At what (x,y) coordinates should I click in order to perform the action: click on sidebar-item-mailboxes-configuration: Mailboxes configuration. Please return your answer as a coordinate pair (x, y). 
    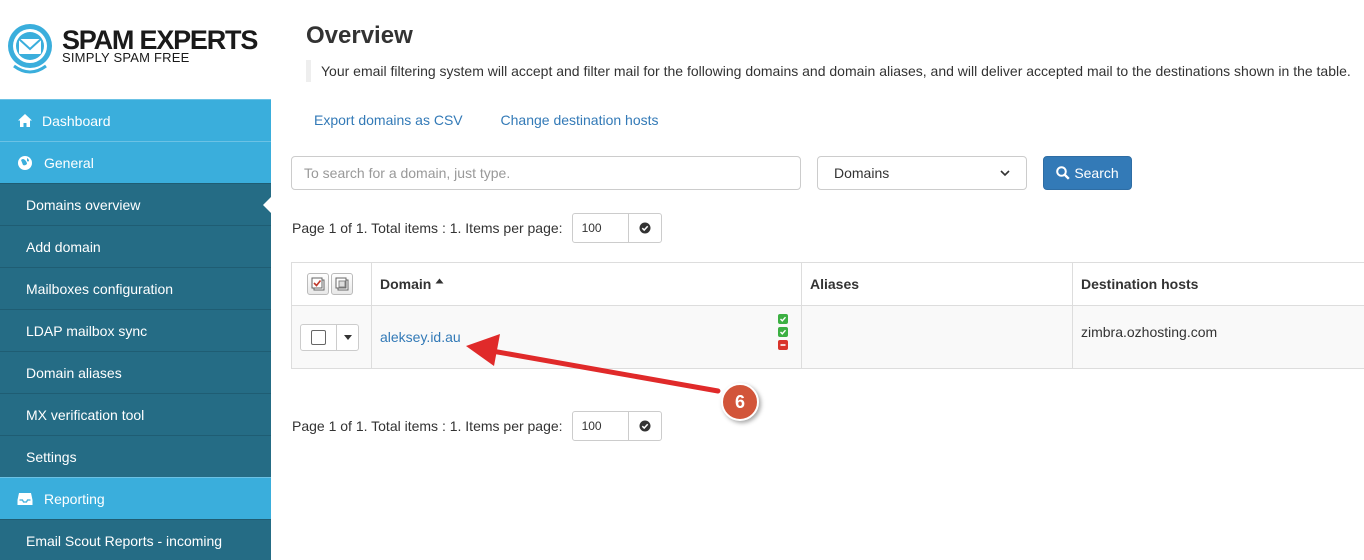
    Looking at the image, I should click on (135, 288).